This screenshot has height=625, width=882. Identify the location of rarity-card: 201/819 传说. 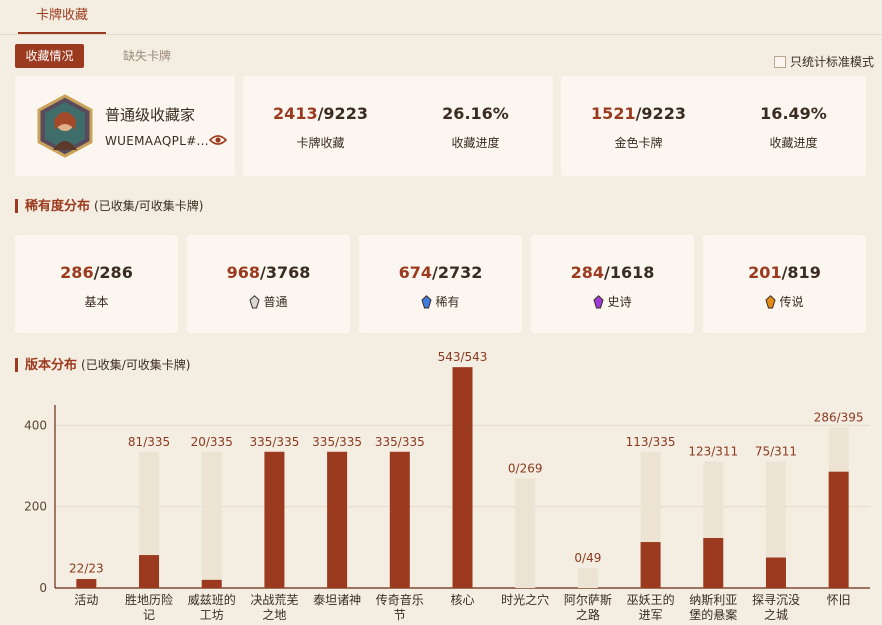
(784, 284).